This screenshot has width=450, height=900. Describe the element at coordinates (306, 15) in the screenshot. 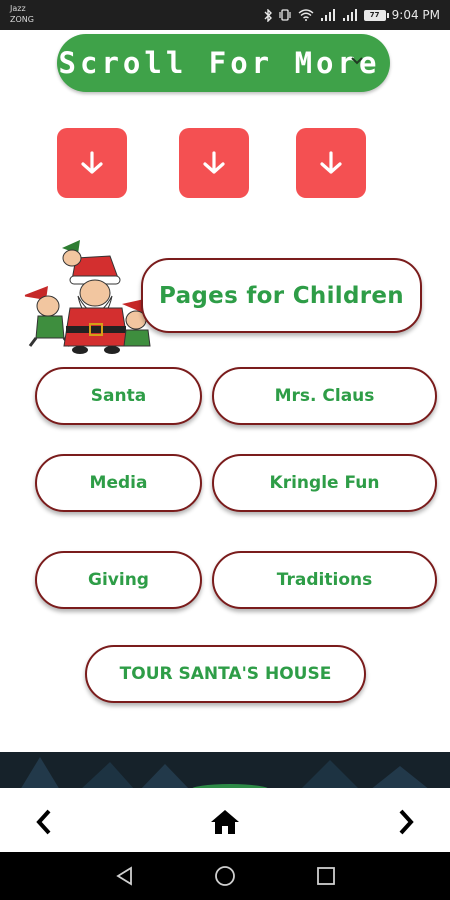

I see `wifi-icon` at that location.